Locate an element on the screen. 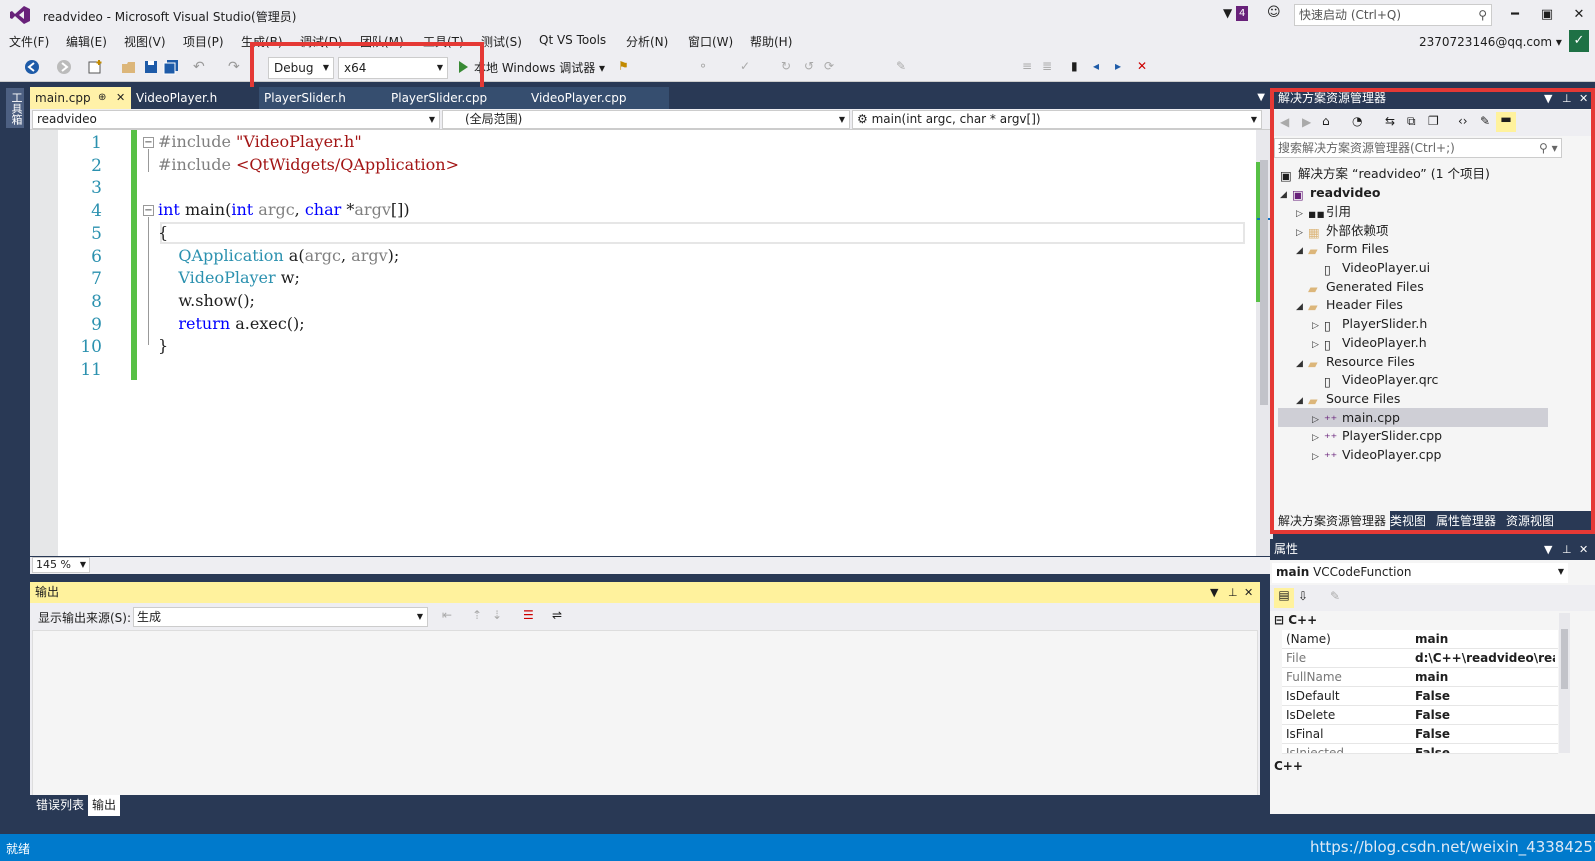 The image size is (1595, 861). output-text-area is located at coordinates (645, 713).